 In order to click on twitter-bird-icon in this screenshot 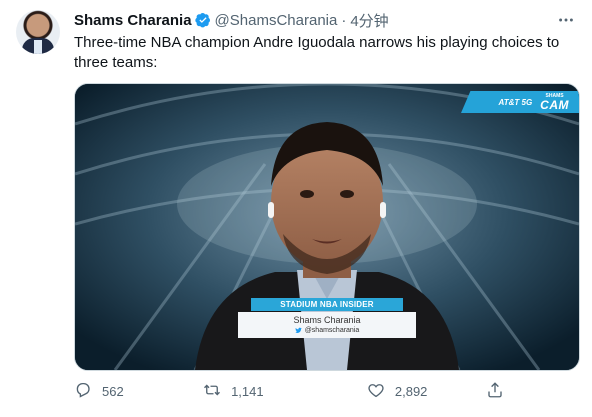, I will do `click(298, 330)`.